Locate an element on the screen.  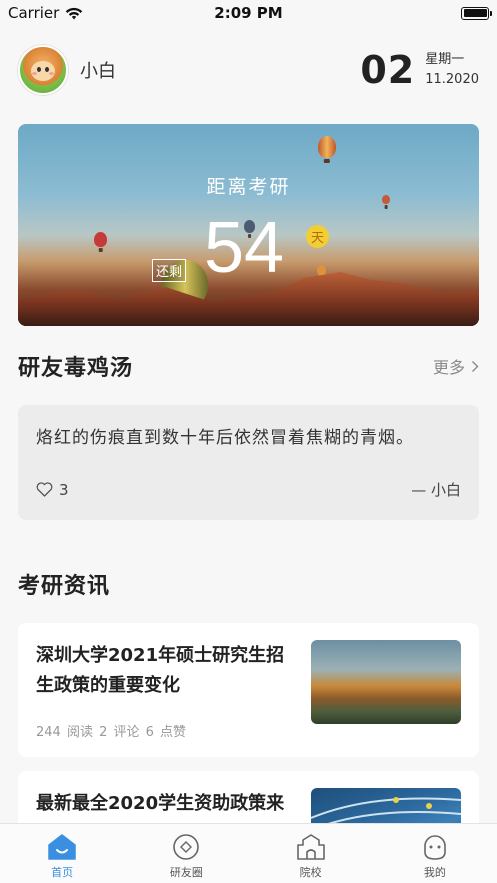
tab-home: 首页 is located at coordinates (62, 856).